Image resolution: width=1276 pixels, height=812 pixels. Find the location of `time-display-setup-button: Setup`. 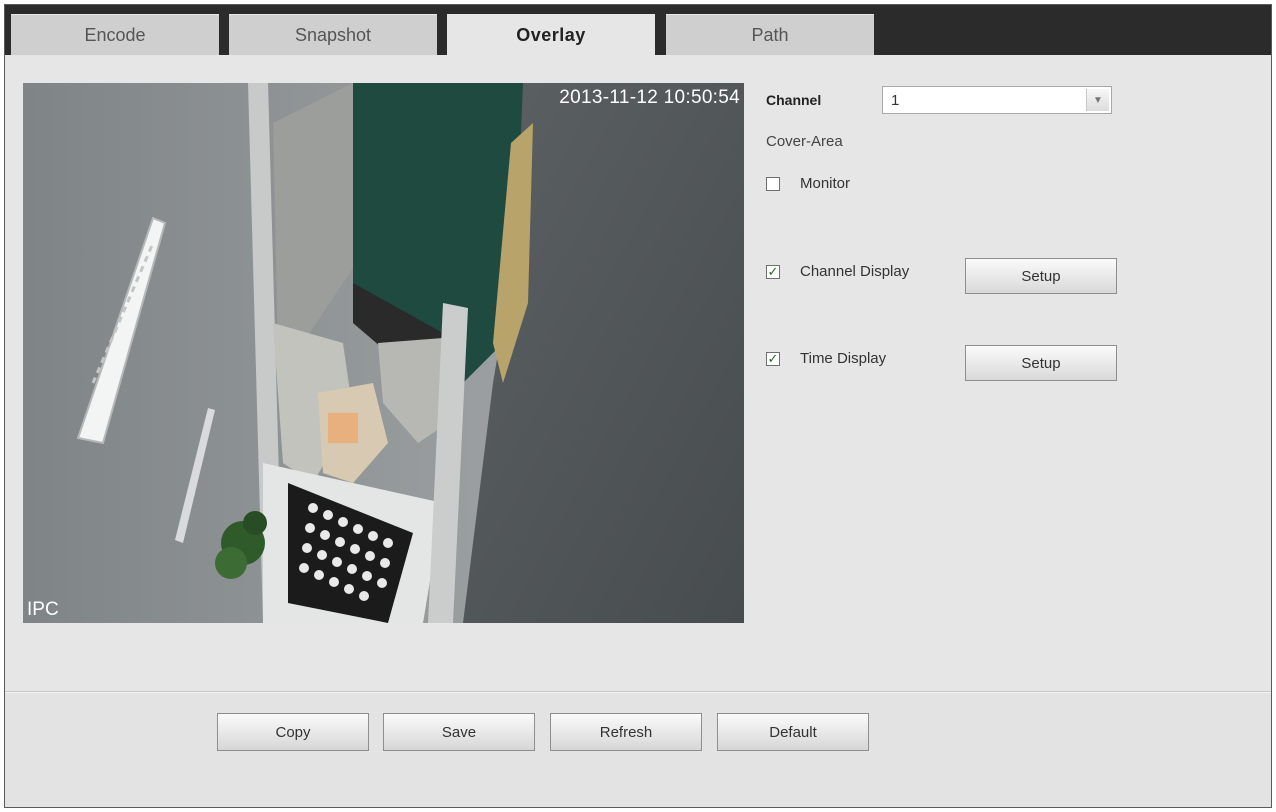

time-display-setup-button: Setup is located at coordinates (1041, 363).